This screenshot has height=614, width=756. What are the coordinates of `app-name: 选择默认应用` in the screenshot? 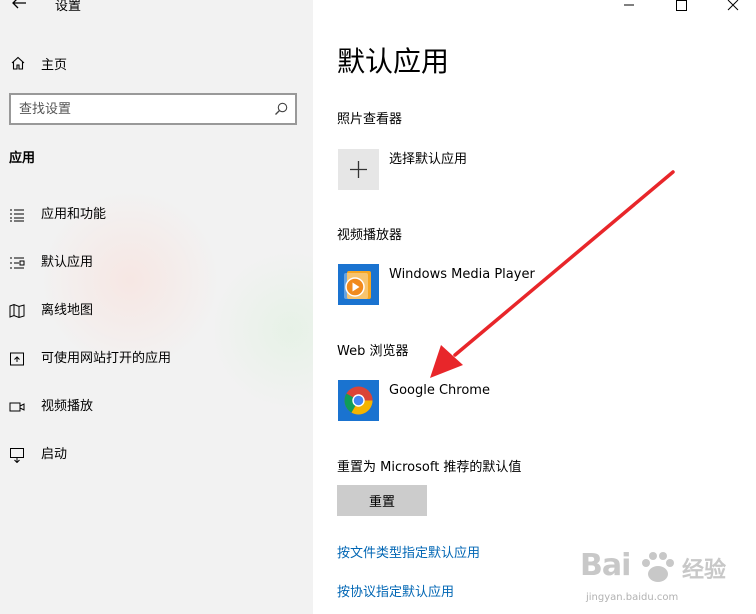 It's located at (428, 159).